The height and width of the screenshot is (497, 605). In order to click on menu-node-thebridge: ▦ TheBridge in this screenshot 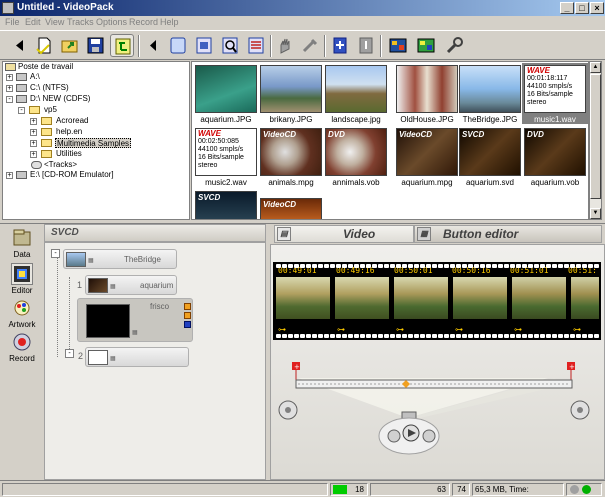, I will do `click(120, 259)`.